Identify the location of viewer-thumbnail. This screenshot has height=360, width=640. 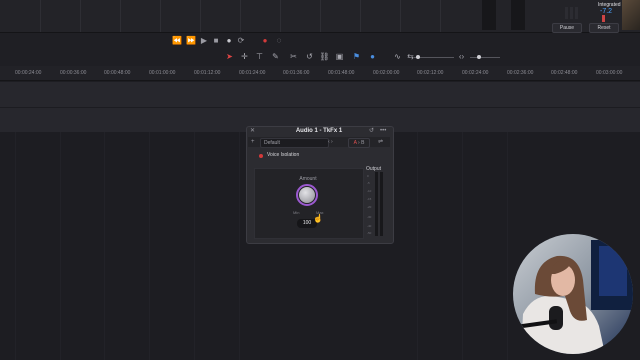
(631, 15).